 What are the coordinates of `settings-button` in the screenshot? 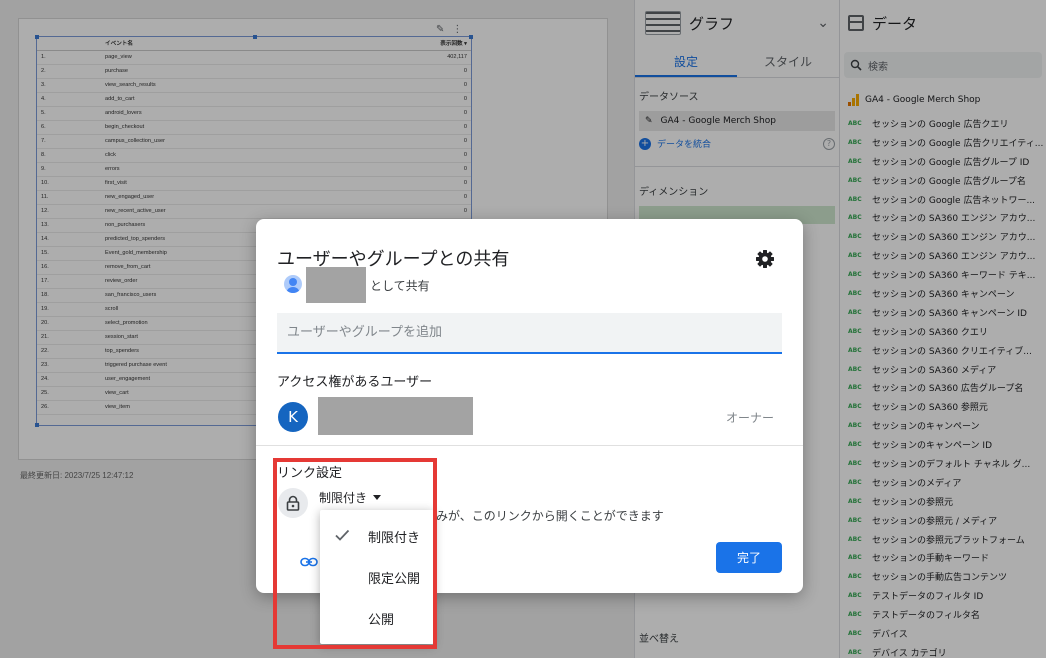 It's located at (765, 259).